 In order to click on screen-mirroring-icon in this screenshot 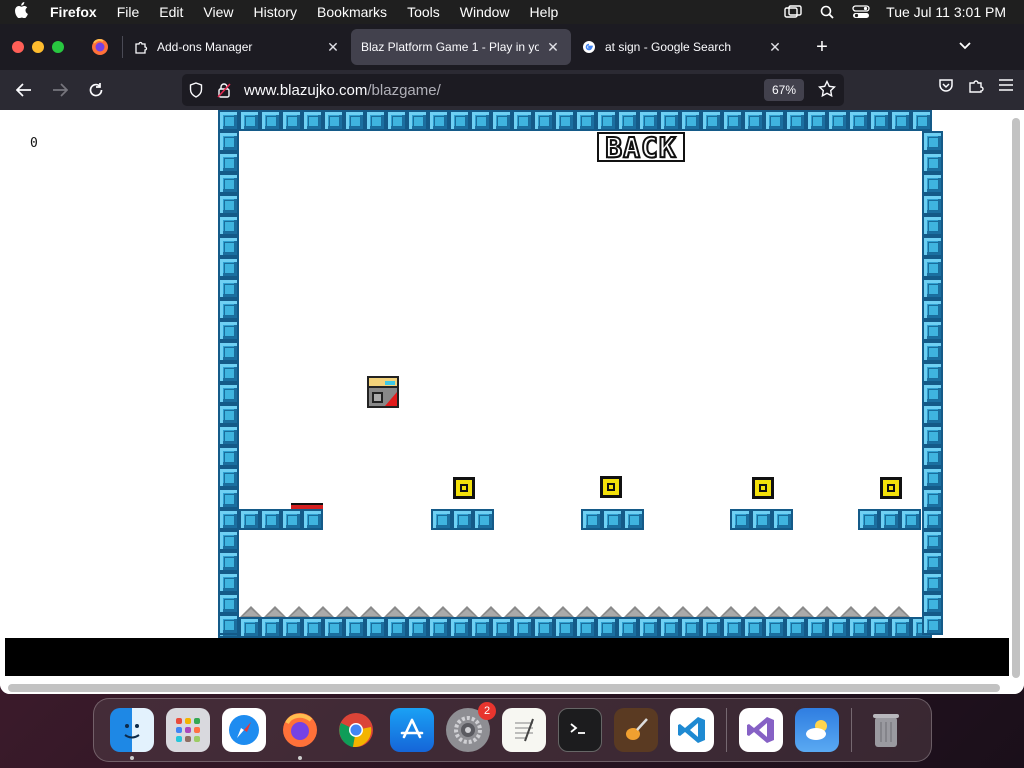, I will do `click(793, 12)`.